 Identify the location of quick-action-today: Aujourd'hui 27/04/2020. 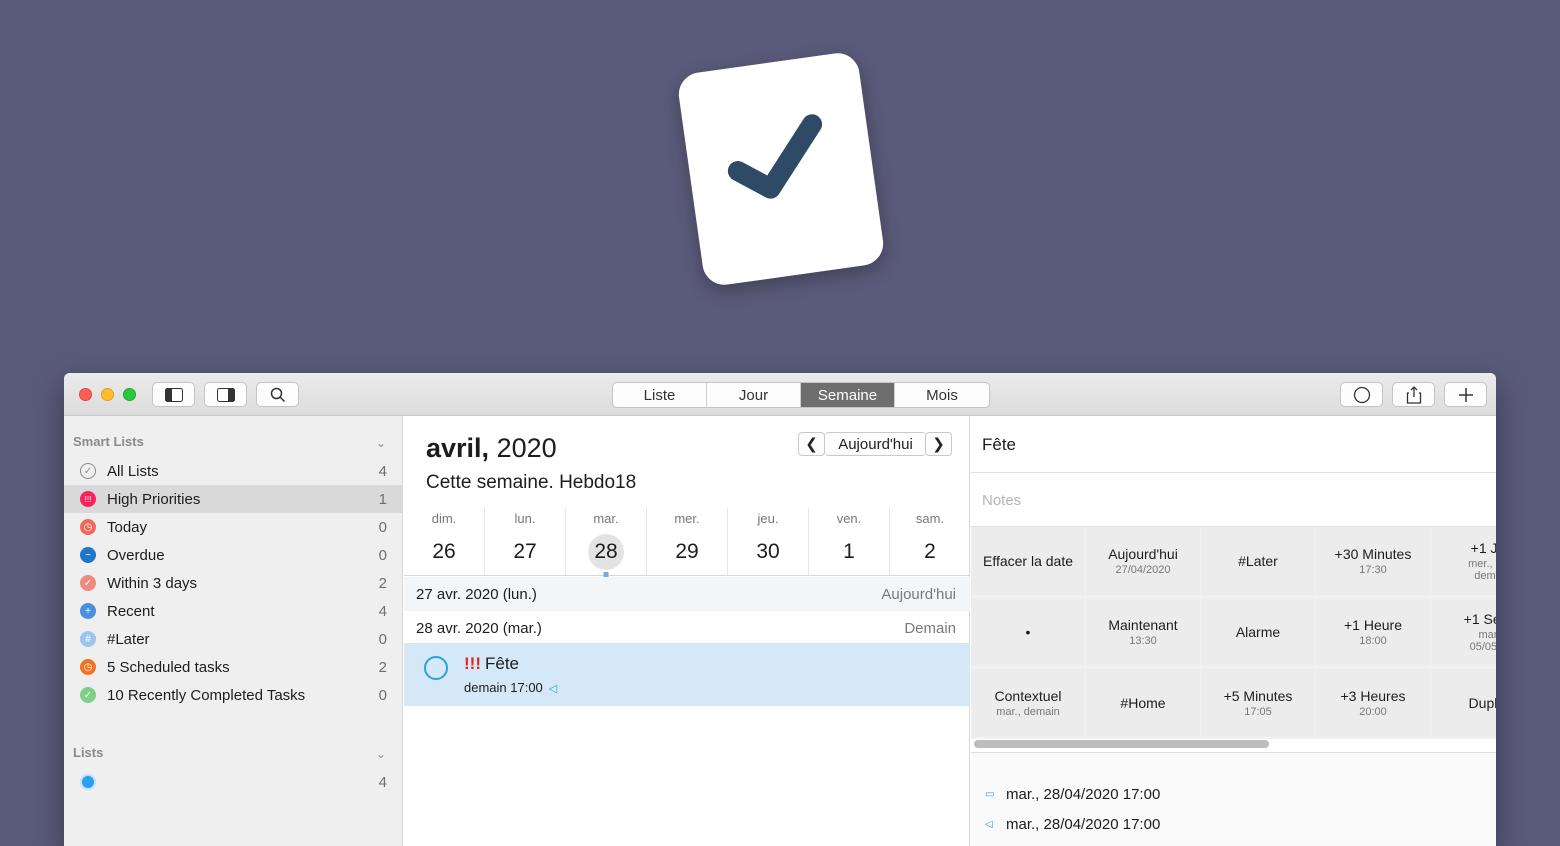
(1143, 561).